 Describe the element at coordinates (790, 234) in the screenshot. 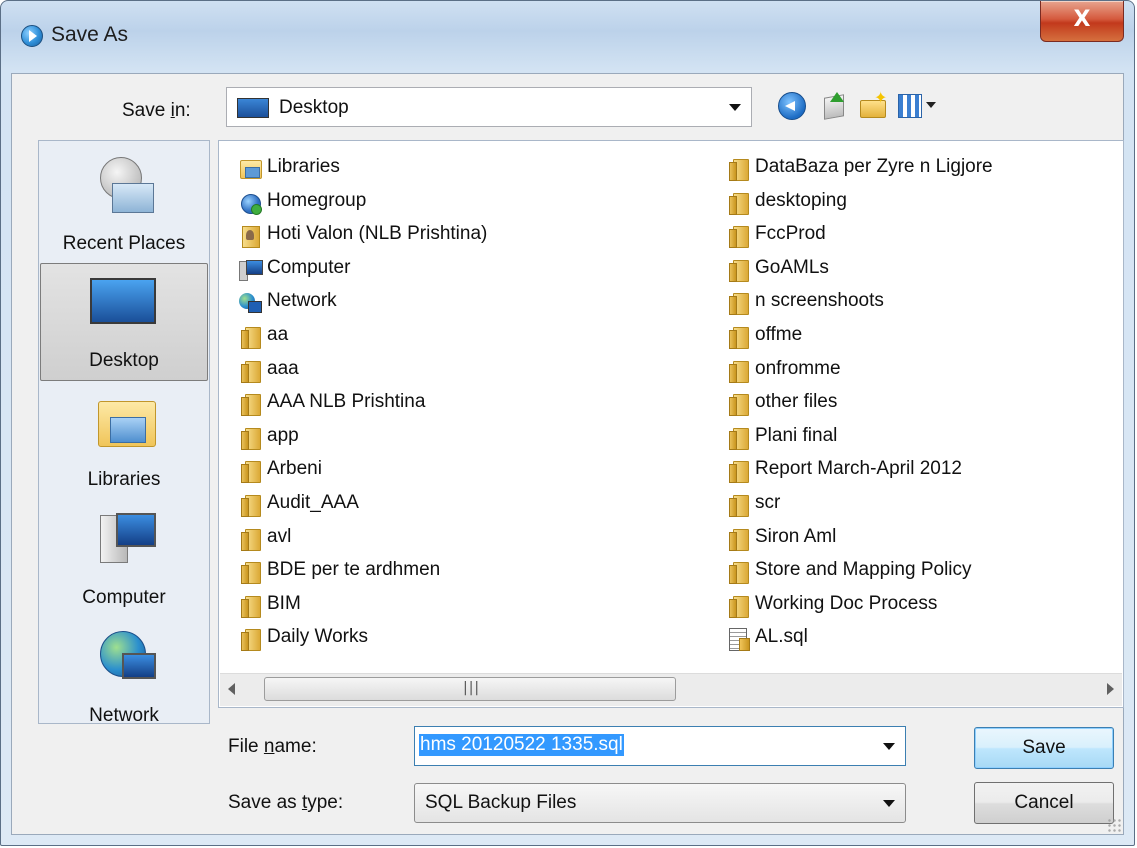

I see `list-item-label: FccProd` at that location.